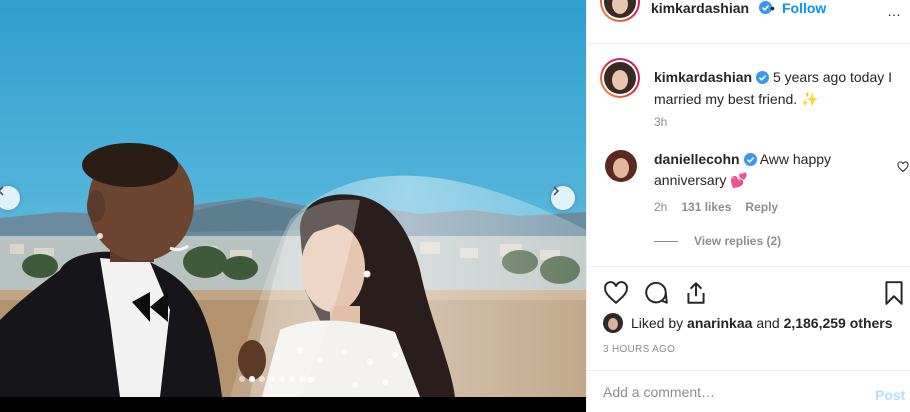 This screenshot has width=910, height=412. What do you see at coordinates (769, 170) in the screenshot?
I see `comment-text-block: daniellecohn Aww happy anniversary 💕` at bounding box center [769, 170].